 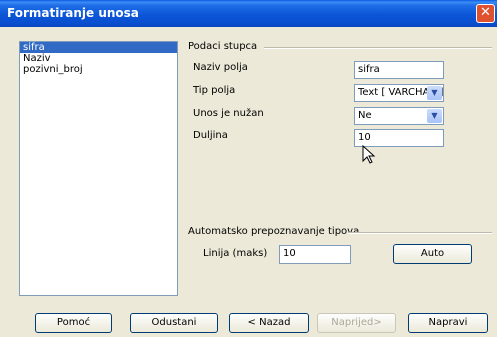 What do you see at coordinates (98, 69) in the screenshot?
I see `list-item: pozivni_broj` at bounding box center [98, 69].